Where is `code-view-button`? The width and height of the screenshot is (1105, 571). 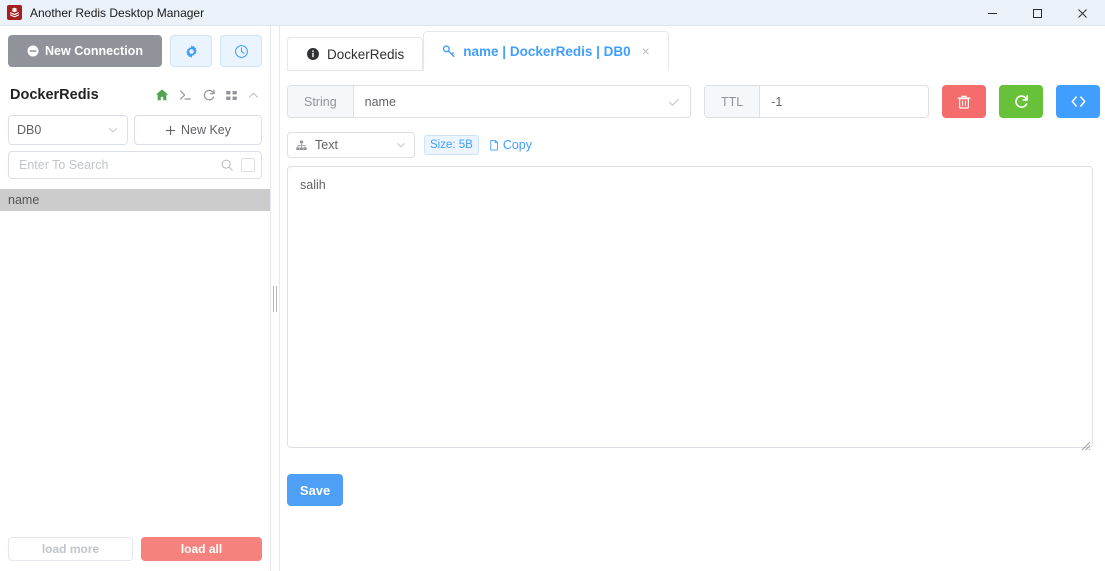 code-view-button is located at coordinates (1078, 101).